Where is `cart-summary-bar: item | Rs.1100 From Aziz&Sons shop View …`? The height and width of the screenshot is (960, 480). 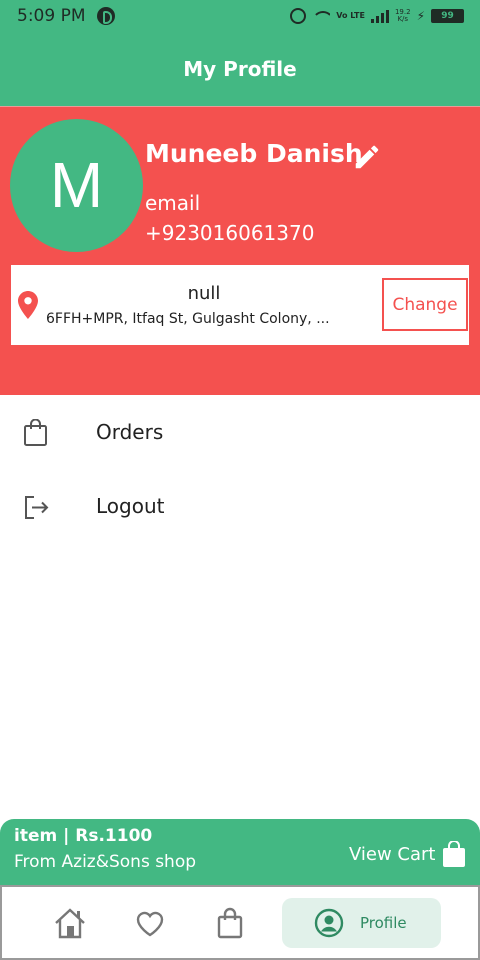
cart-summary-bar: item | Rs.1100 From Aziz&Sons shop View … is located at coordinates (240, 852).